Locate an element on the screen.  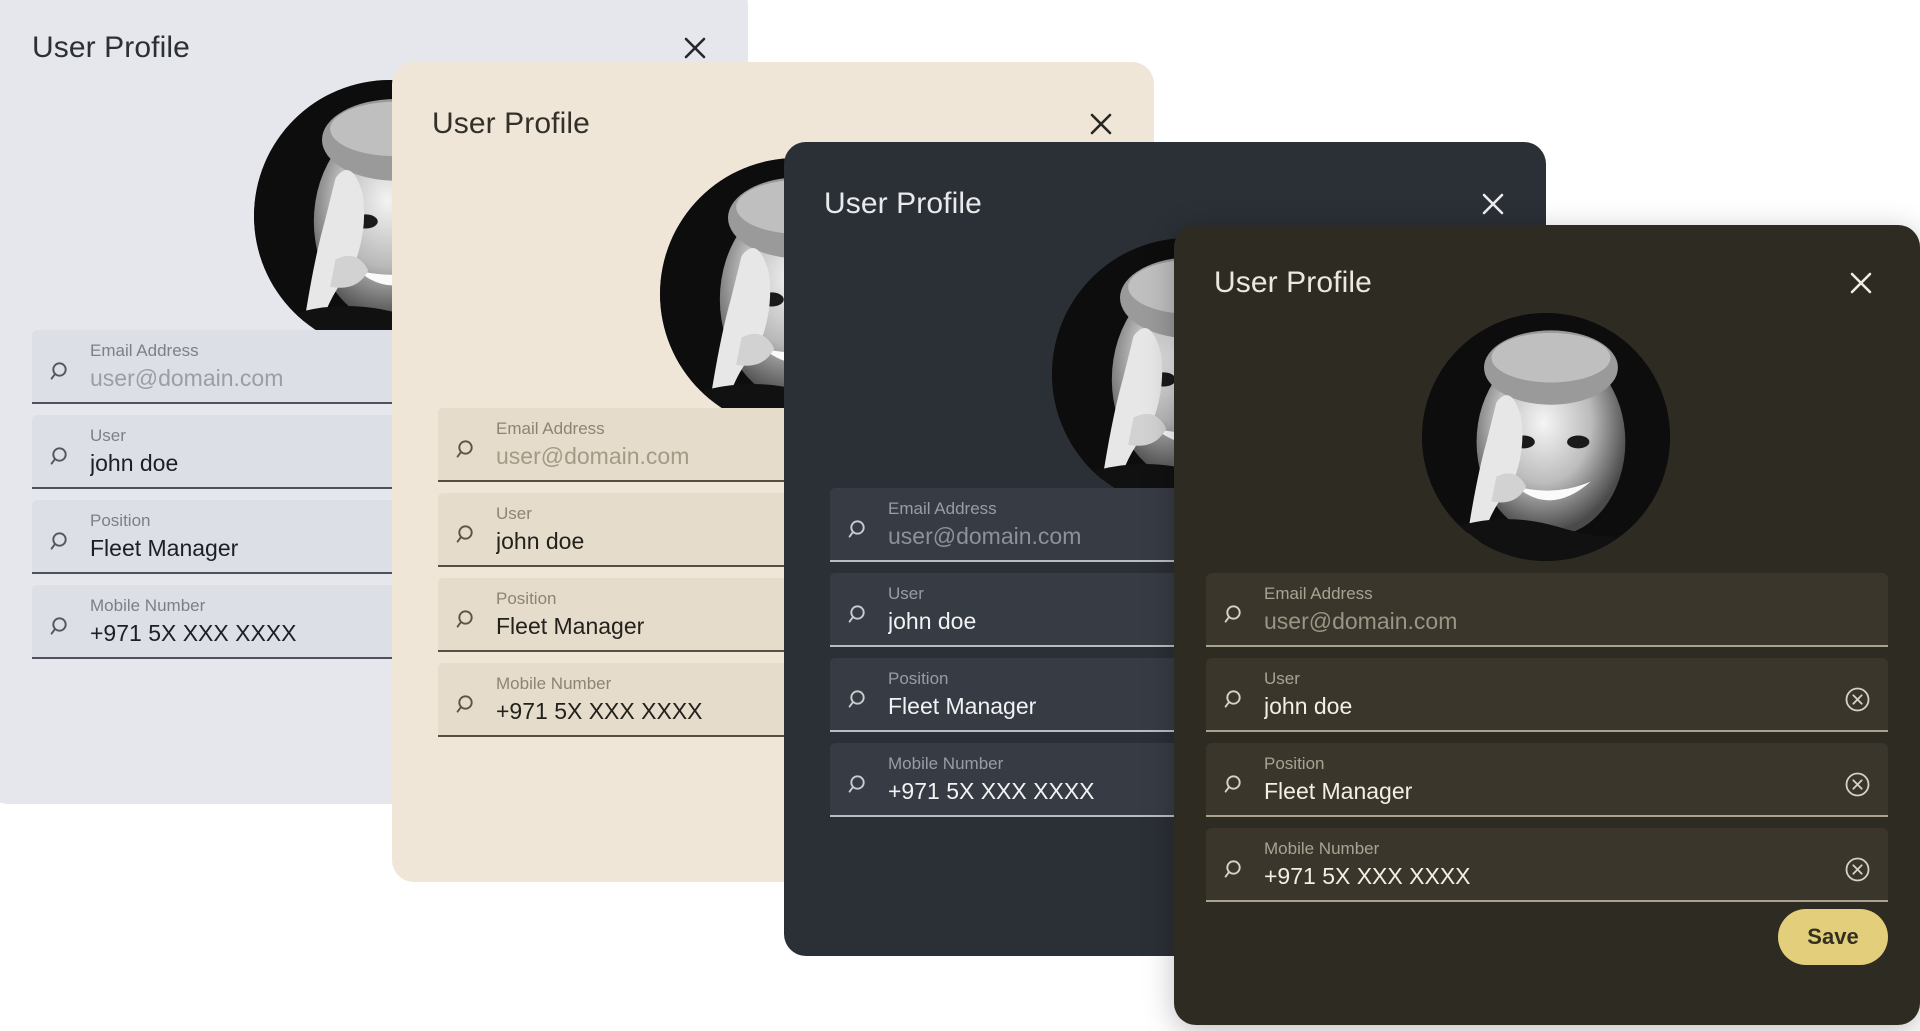
field-label: Email Address is located at coordinates (1318, 593).